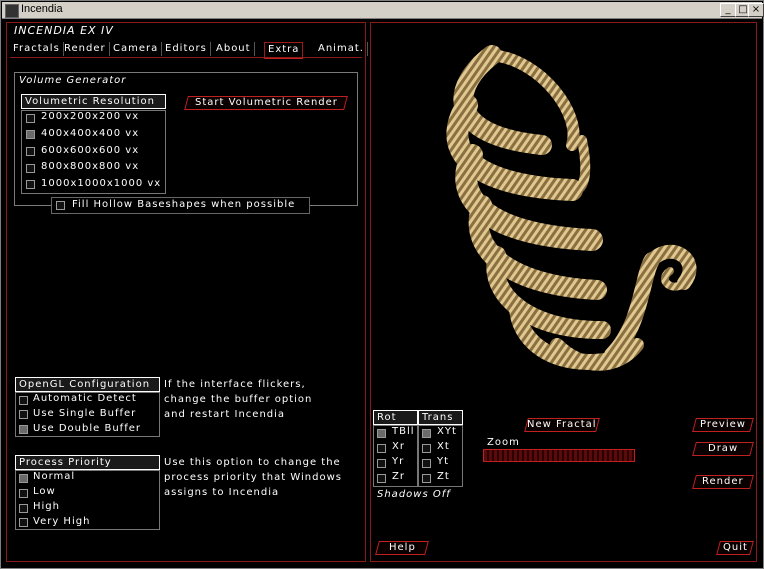 The height and width of the screenshot is (569, 764). I want to click on resolution-400-checkbox, so click(30, 134).